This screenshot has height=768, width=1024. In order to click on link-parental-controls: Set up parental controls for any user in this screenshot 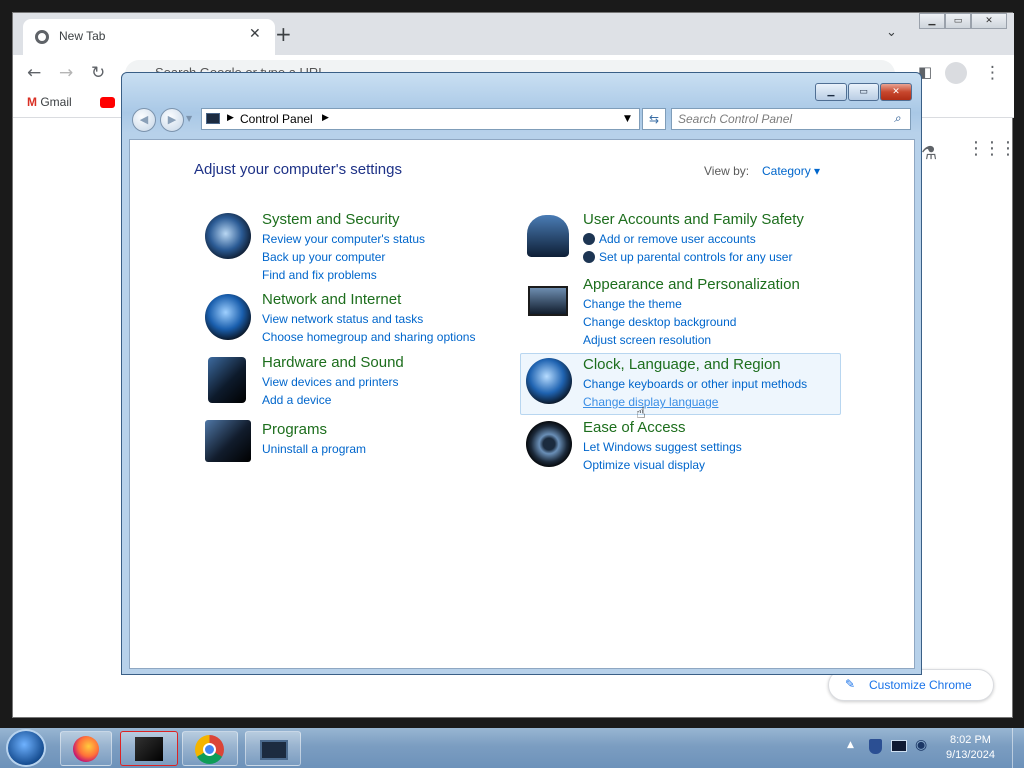, I will do `click(693, 257)`.